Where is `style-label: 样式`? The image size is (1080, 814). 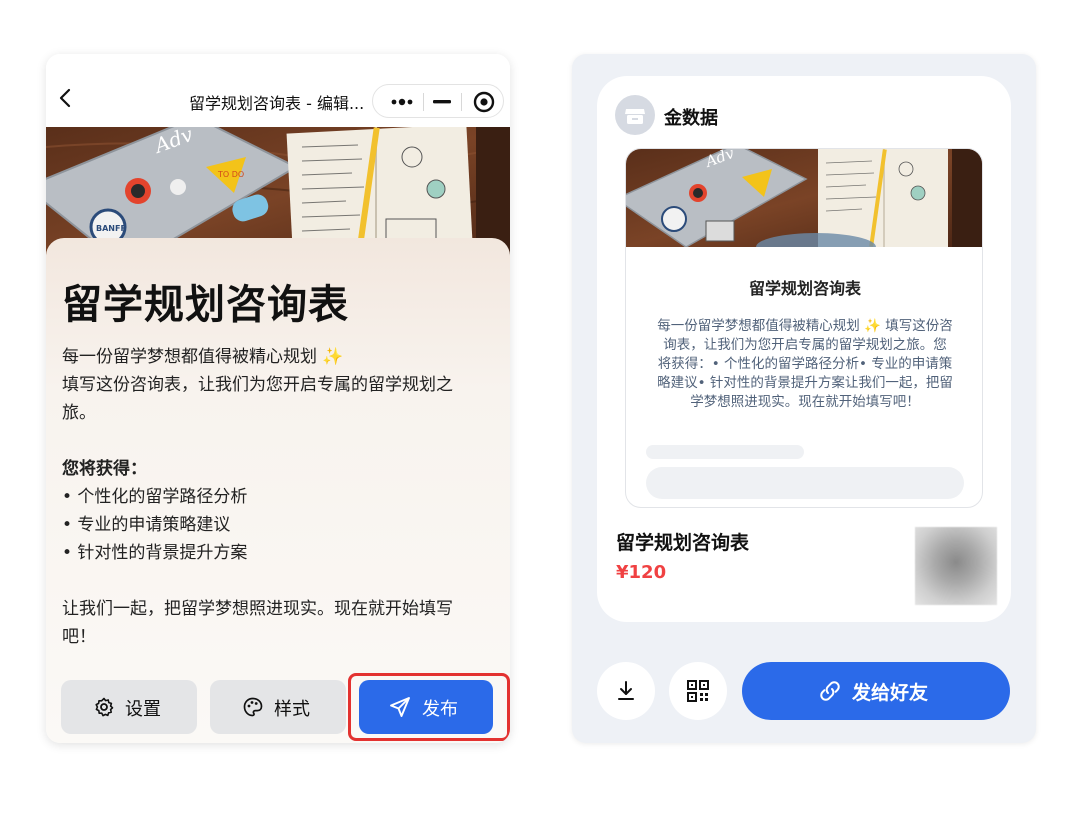
style-label: 样式 is located at coordinates (292, 709).